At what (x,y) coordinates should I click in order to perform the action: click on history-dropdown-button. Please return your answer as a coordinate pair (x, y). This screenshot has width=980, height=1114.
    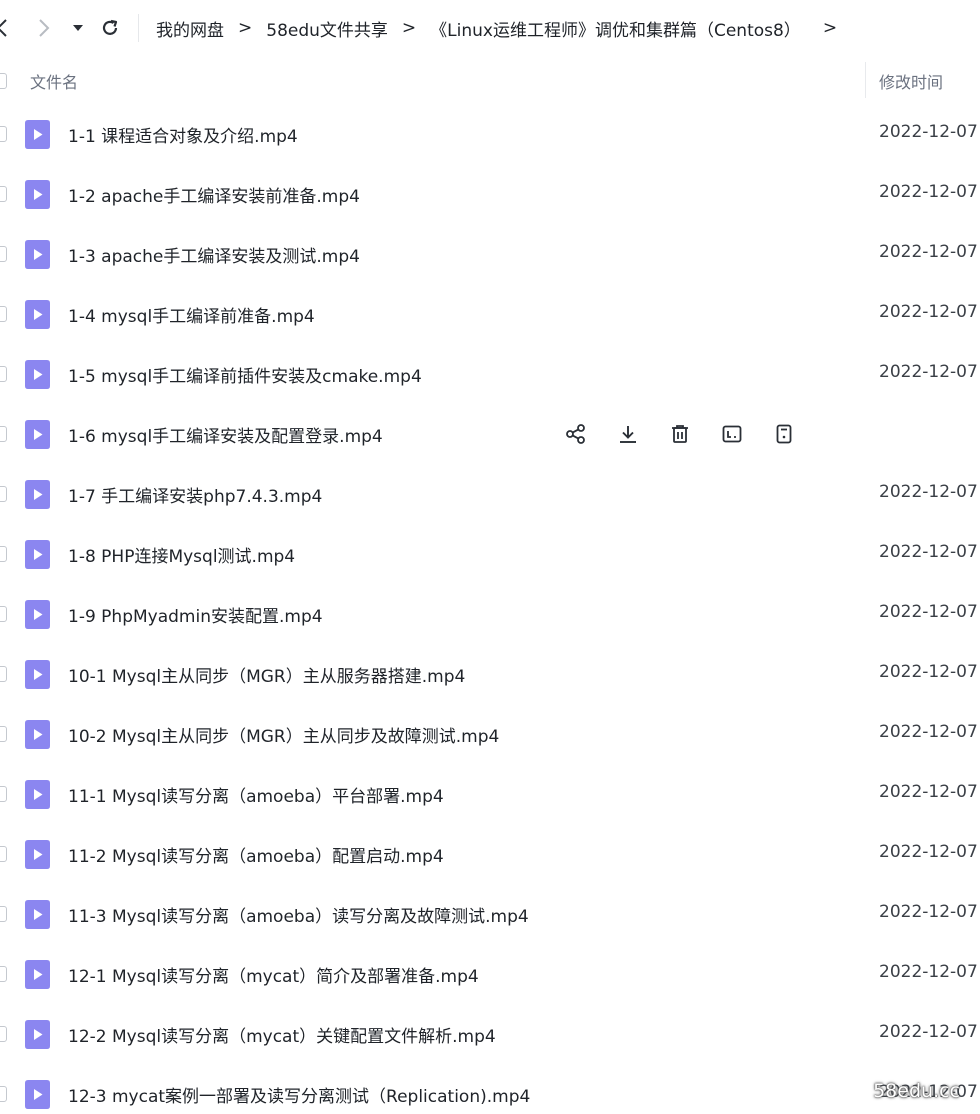
    Looking at the image, I should click on (78, 28).